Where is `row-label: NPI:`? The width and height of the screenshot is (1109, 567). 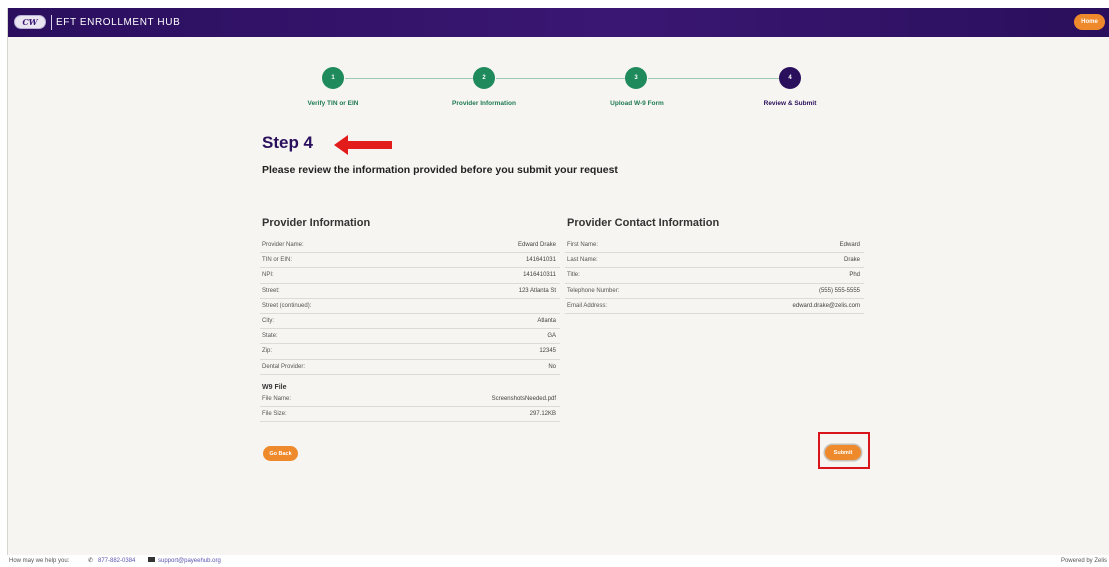
row-label: NPI: is located at coordinates (268, 275).